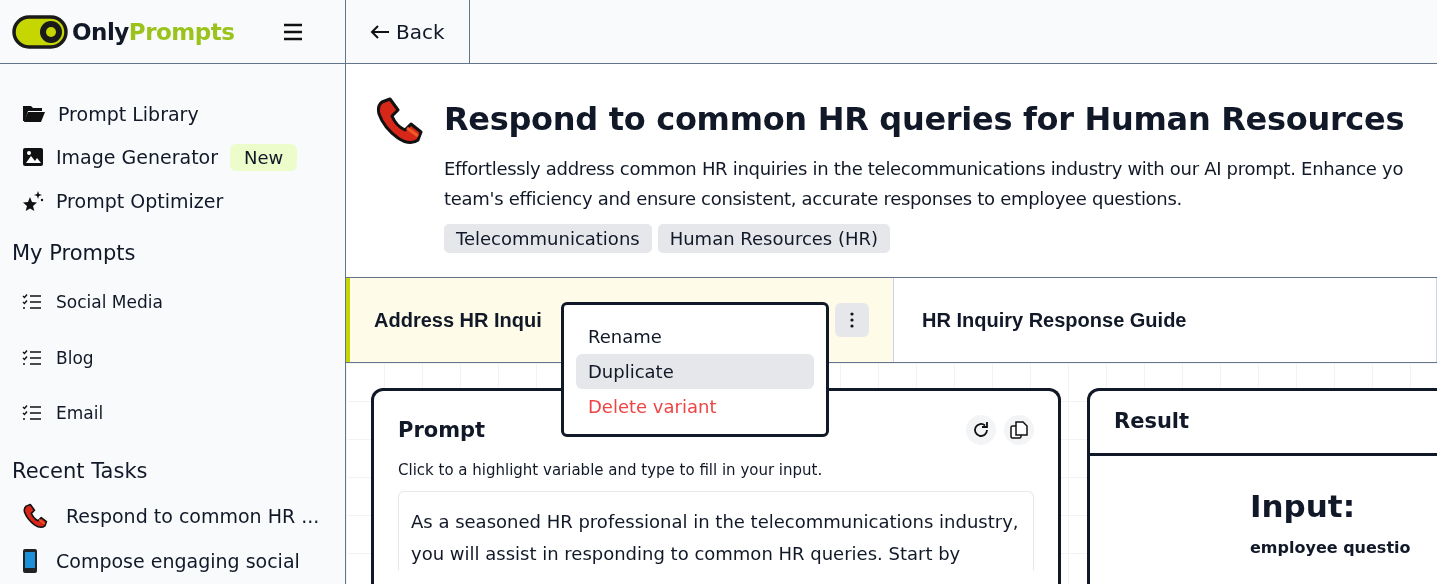 The width and height of the screenshot is (1437, 584). What do you see at coordinates (611, 470) in the screenshot?
I see `hint-text: Click to a highlight variable and type to fill in your input.` at bounding box center [611, 470].